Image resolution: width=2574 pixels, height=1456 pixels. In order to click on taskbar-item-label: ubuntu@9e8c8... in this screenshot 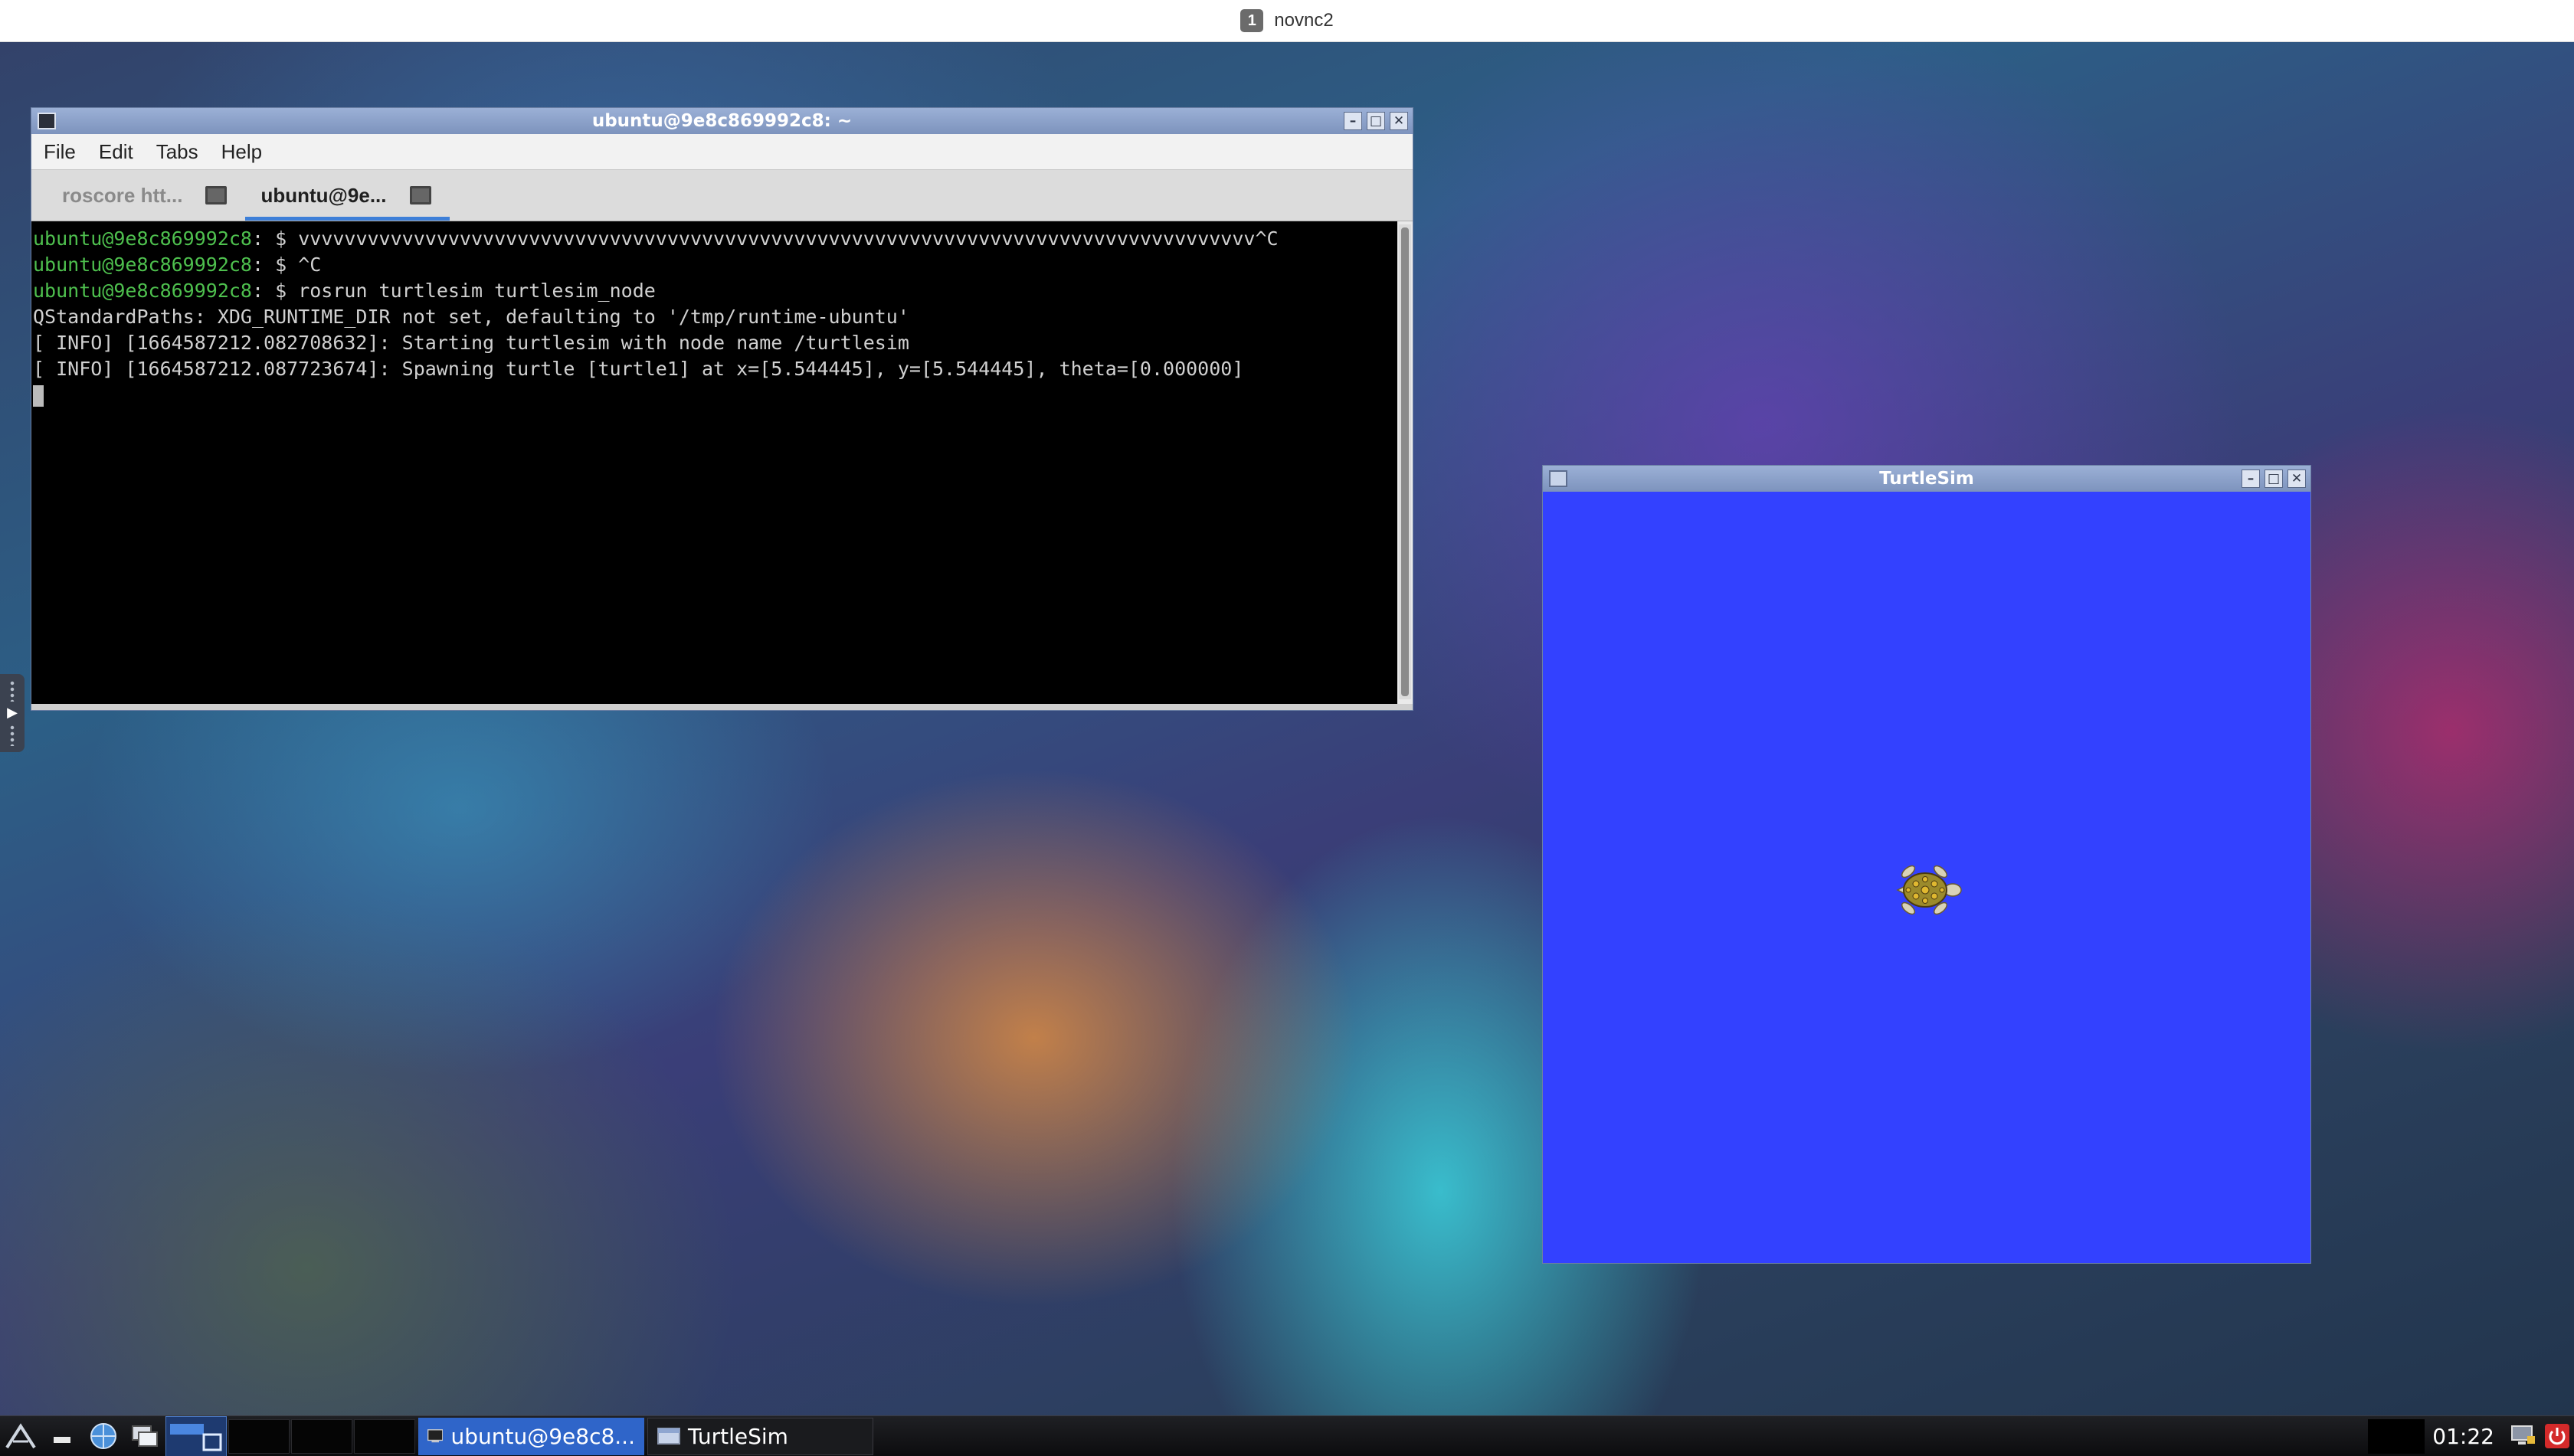, I will do `click(543, 1436)`.